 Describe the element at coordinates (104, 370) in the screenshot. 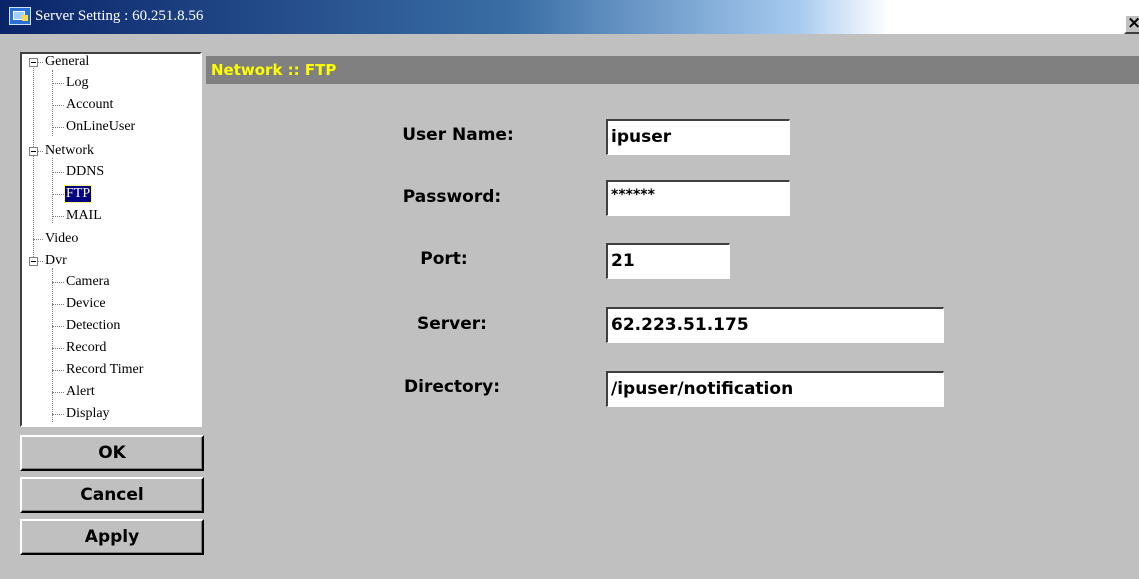

I see `tree-item-record-timer: Record Timer` at that location.